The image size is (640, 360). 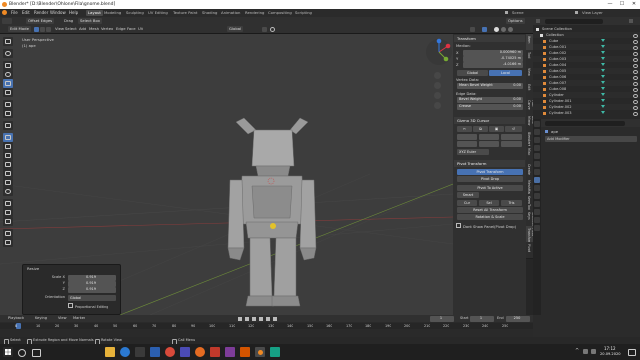 What do you see at coordinates (537, 228) in the screenshot?
I see `texture-properties-tab` at bounding box center [537, 228].